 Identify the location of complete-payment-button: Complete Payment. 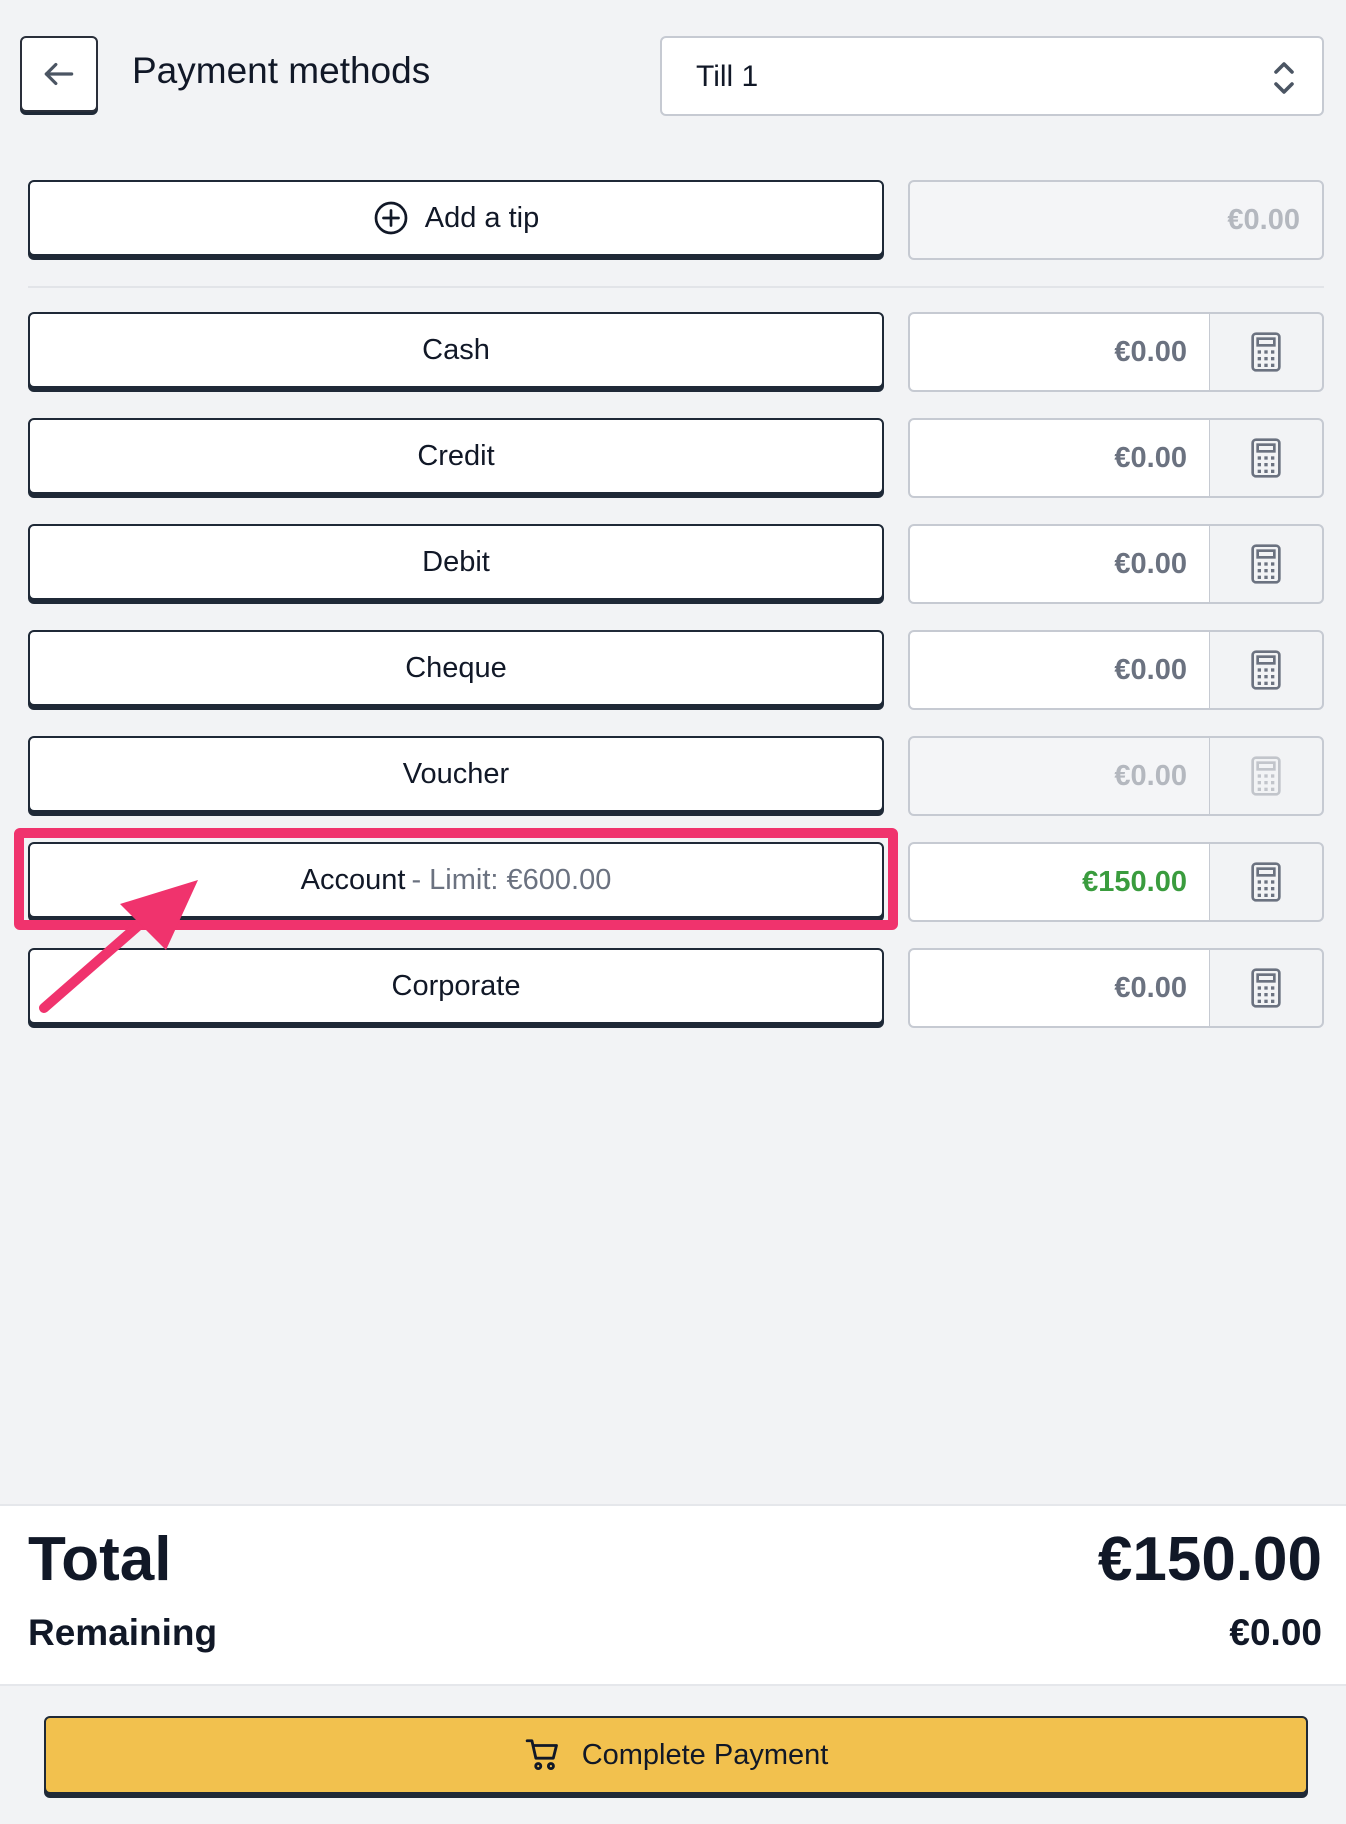
(676, 1755).